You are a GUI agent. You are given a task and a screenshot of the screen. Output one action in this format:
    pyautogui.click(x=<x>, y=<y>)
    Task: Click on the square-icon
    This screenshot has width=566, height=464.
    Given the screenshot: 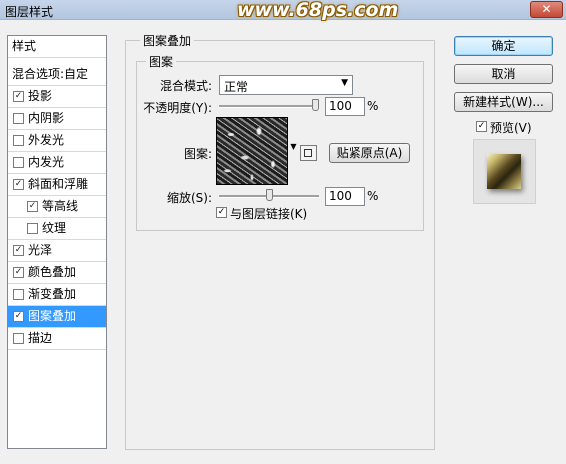 What is the action you would take?
    pyautogui.click(x=308, y=153)
    